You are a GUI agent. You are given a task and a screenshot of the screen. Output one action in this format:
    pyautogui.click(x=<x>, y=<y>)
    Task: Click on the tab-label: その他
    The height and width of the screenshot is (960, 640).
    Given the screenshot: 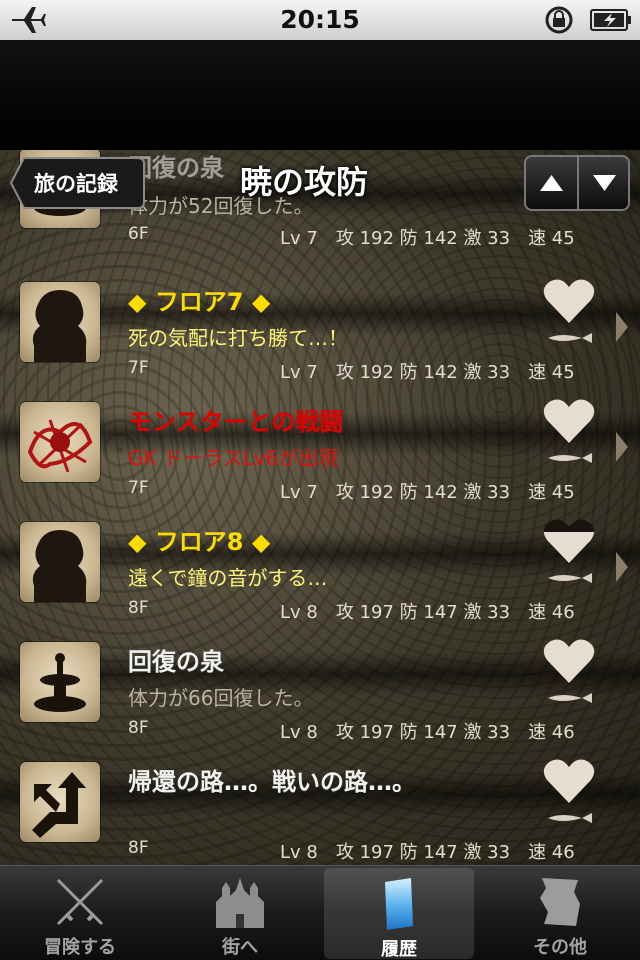 What is the action you would take?
    pyautogui.click(x=560, y=947)
    